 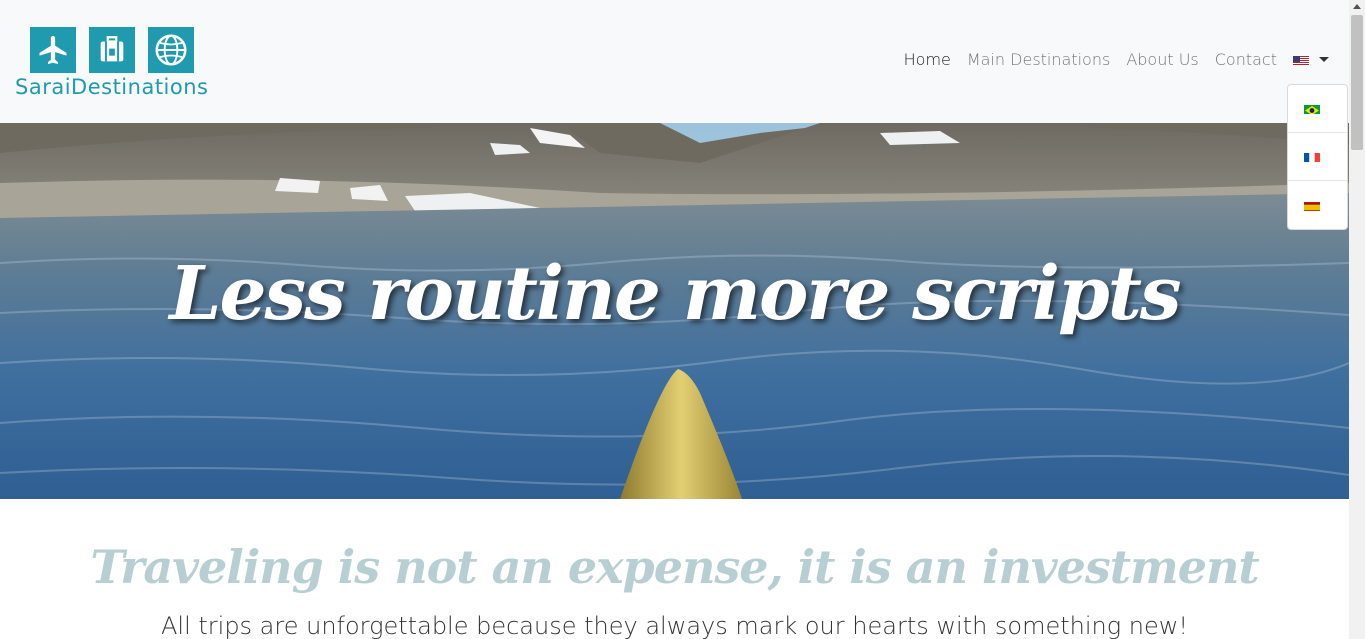 I want to click on brand-logo: SaraiDestinations, so click(x=115, y=63).